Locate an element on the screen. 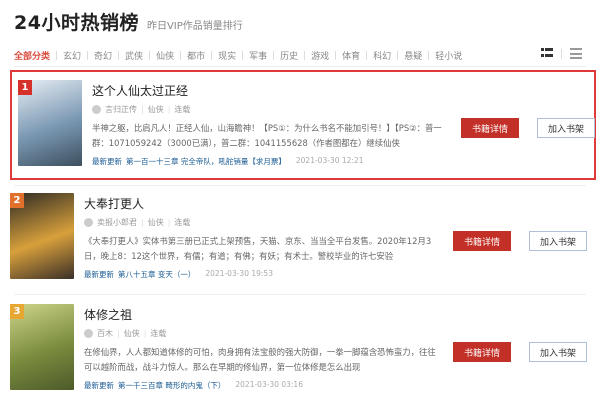 The image size is (600, 401). grid-view-icon is located at coordinates (547, 53).